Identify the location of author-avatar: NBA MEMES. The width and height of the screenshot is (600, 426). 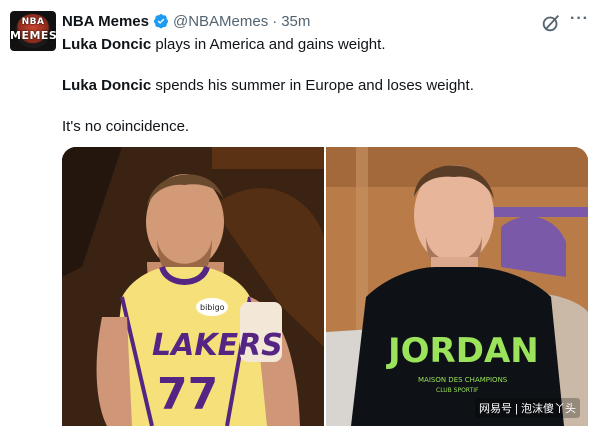
(33, 31).